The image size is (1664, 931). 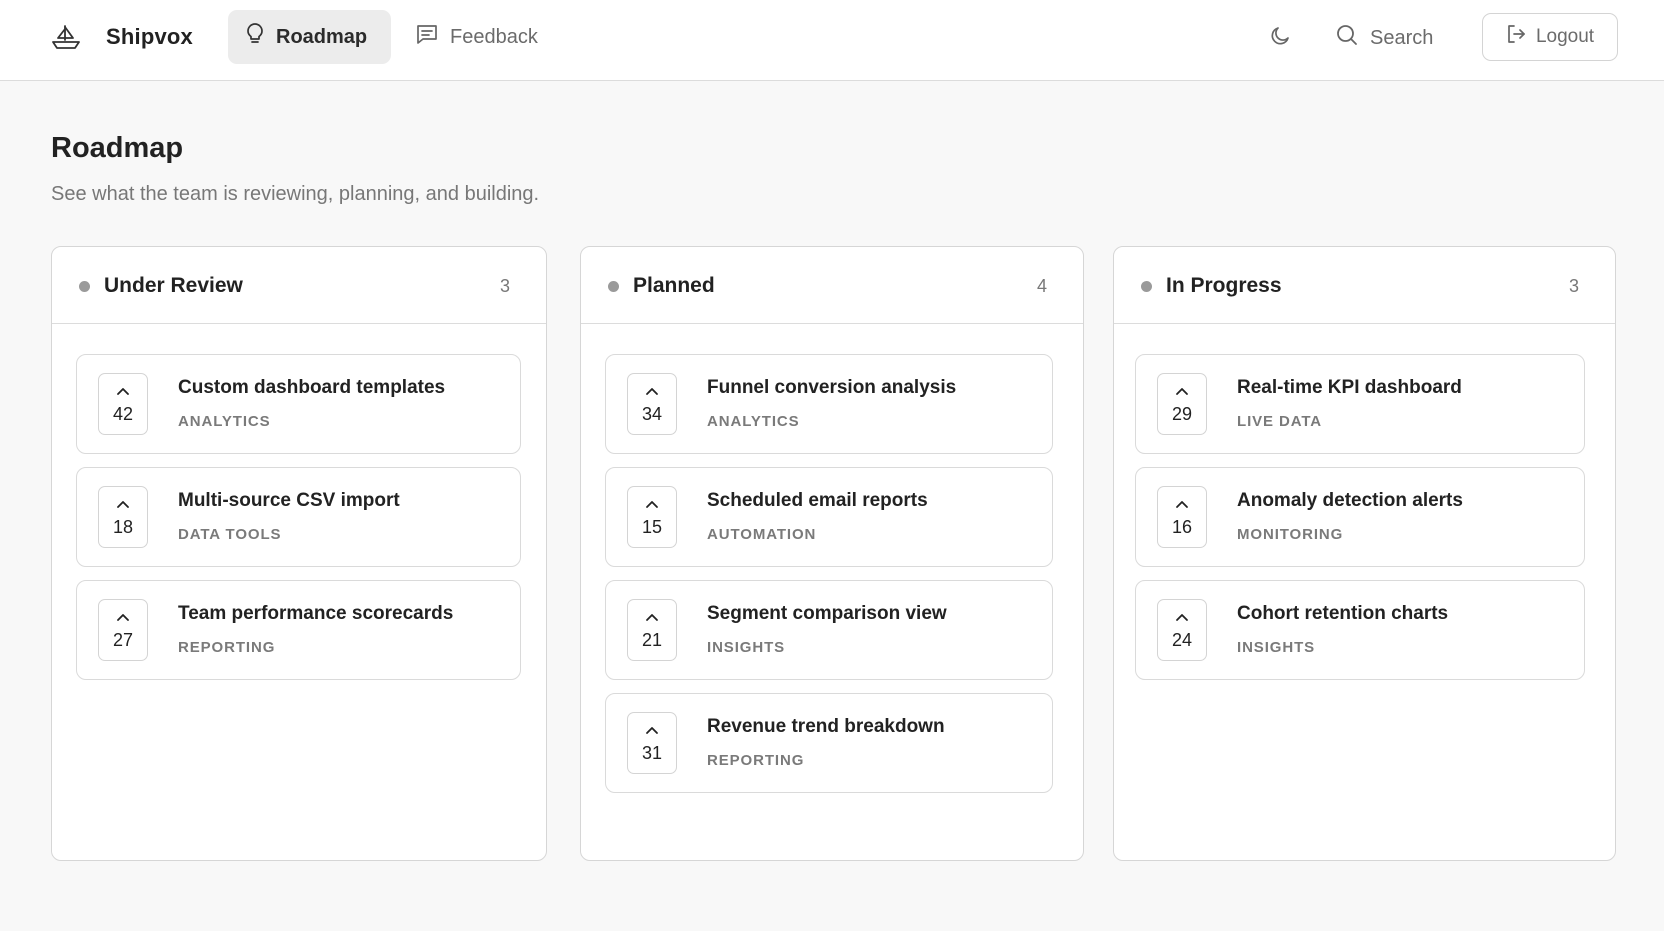 I want to click on upvote-button: 21, so click(x=652, y=630).